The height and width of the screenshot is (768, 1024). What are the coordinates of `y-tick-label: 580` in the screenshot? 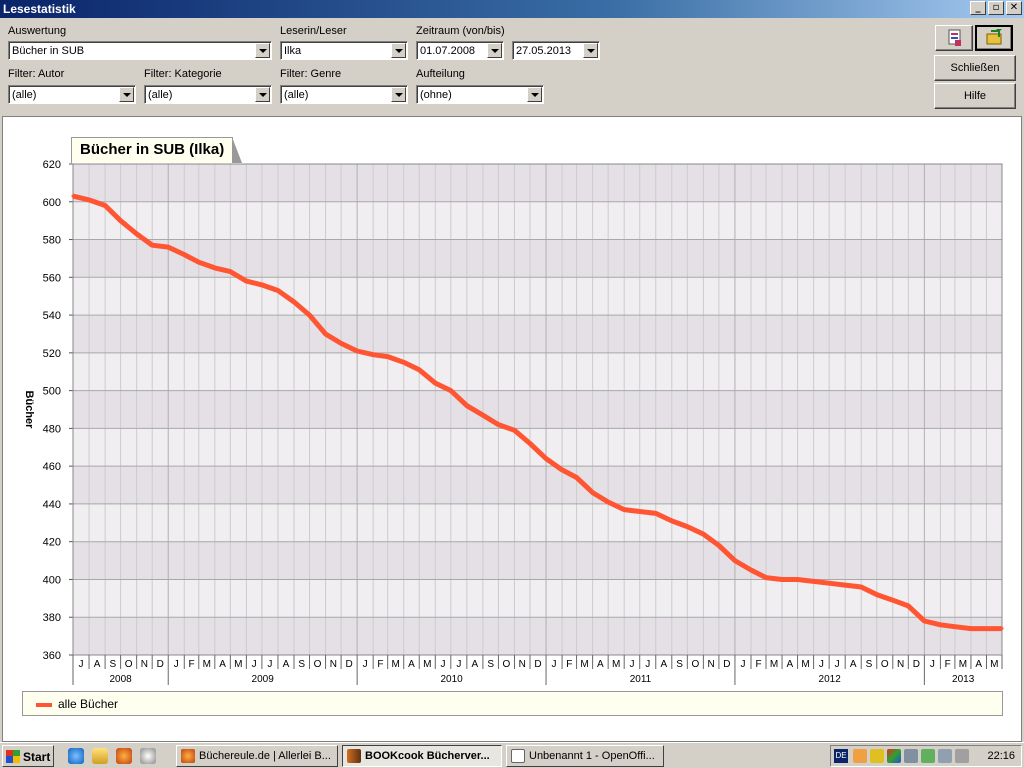 It's located at (52, 241).